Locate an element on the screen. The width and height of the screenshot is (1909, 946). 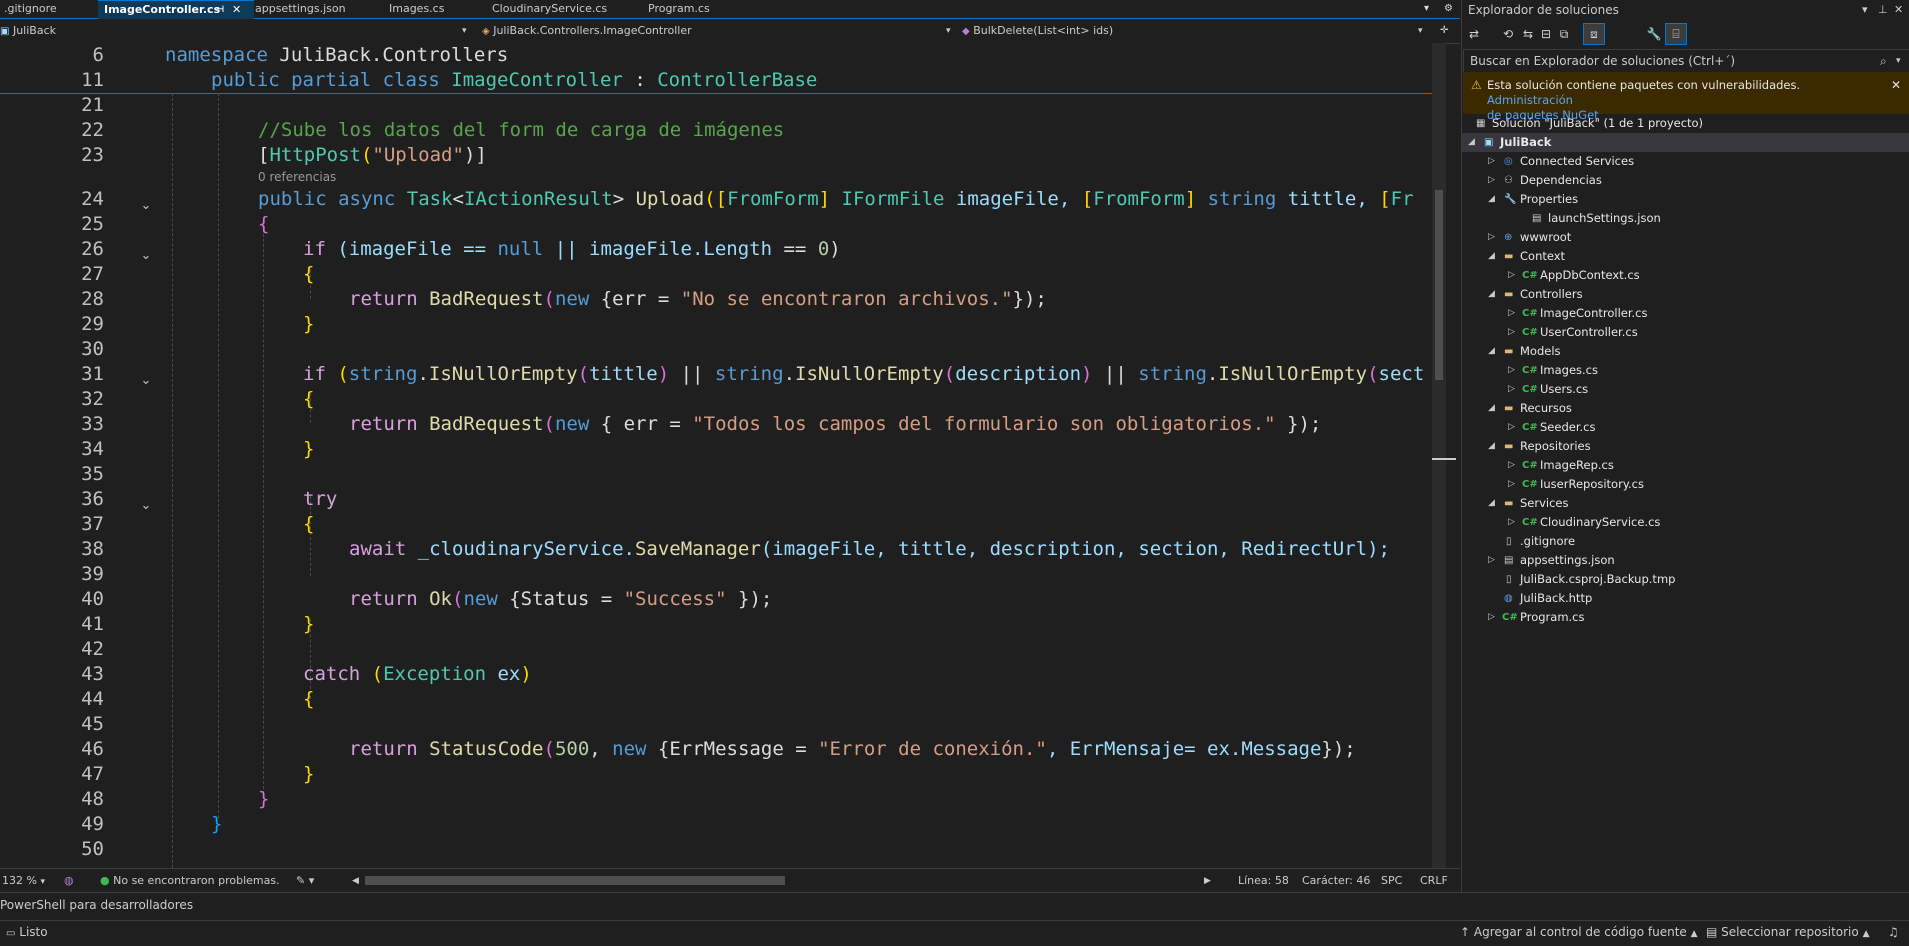
select-repository-button: ▤ Seleccionar repositorio ▲ is located at coordinates (1787, 932).